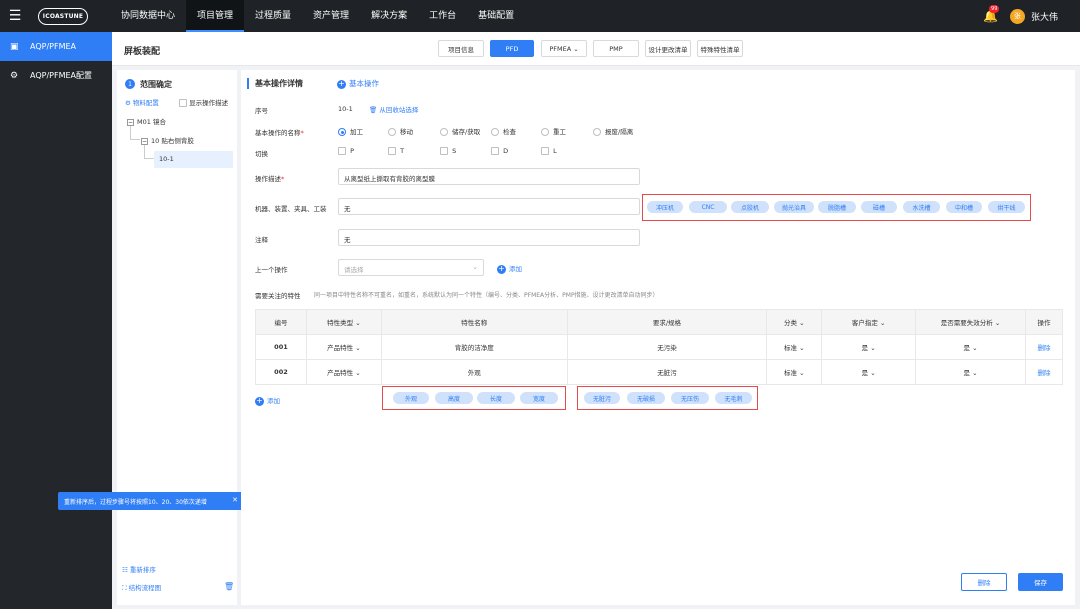 This screenshot has height=609, width=1080. Describe the element at coordinates (193, 159) in the screenshot. I see `tree-node-selected: 10-1` at that location.